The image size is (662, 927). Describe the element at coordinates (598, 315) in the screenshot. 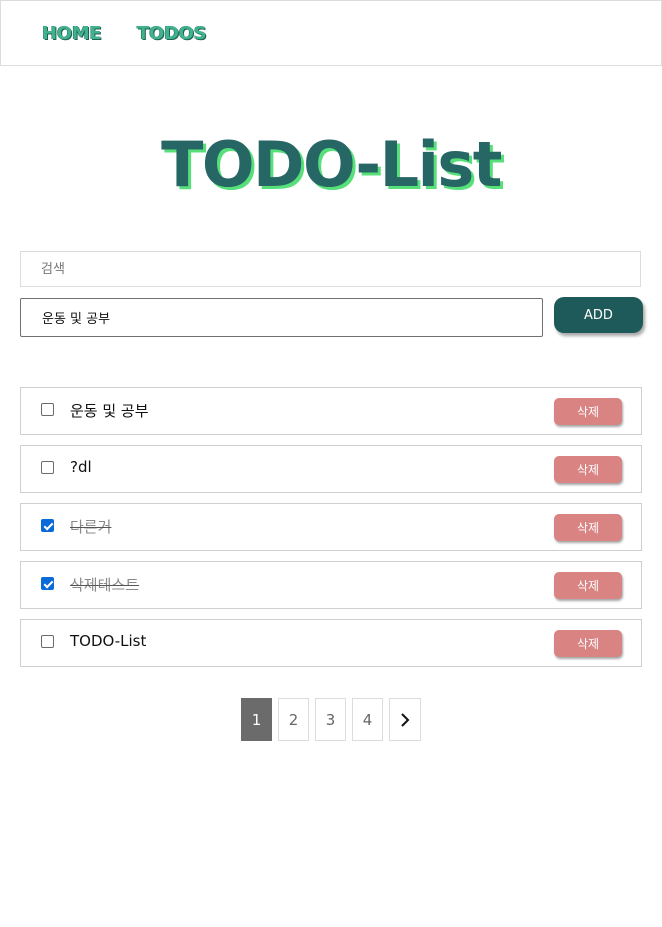

I see `add-button: ADD` at that location.